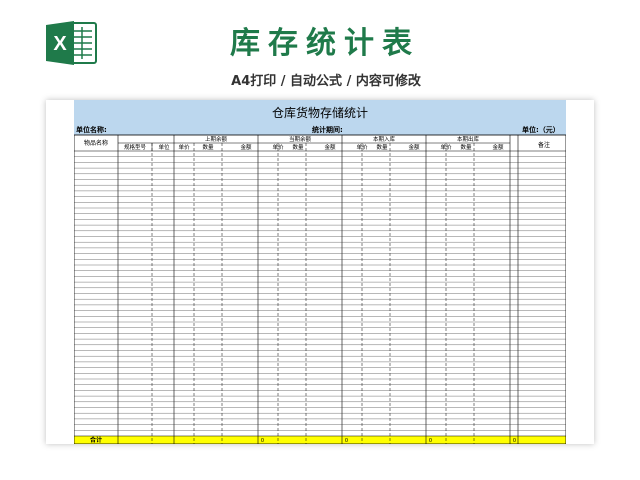  What do you see at coordinates (164, 147) in the screenshot?
I see `sub-unit: 单位` at bounding box center [164, 147].